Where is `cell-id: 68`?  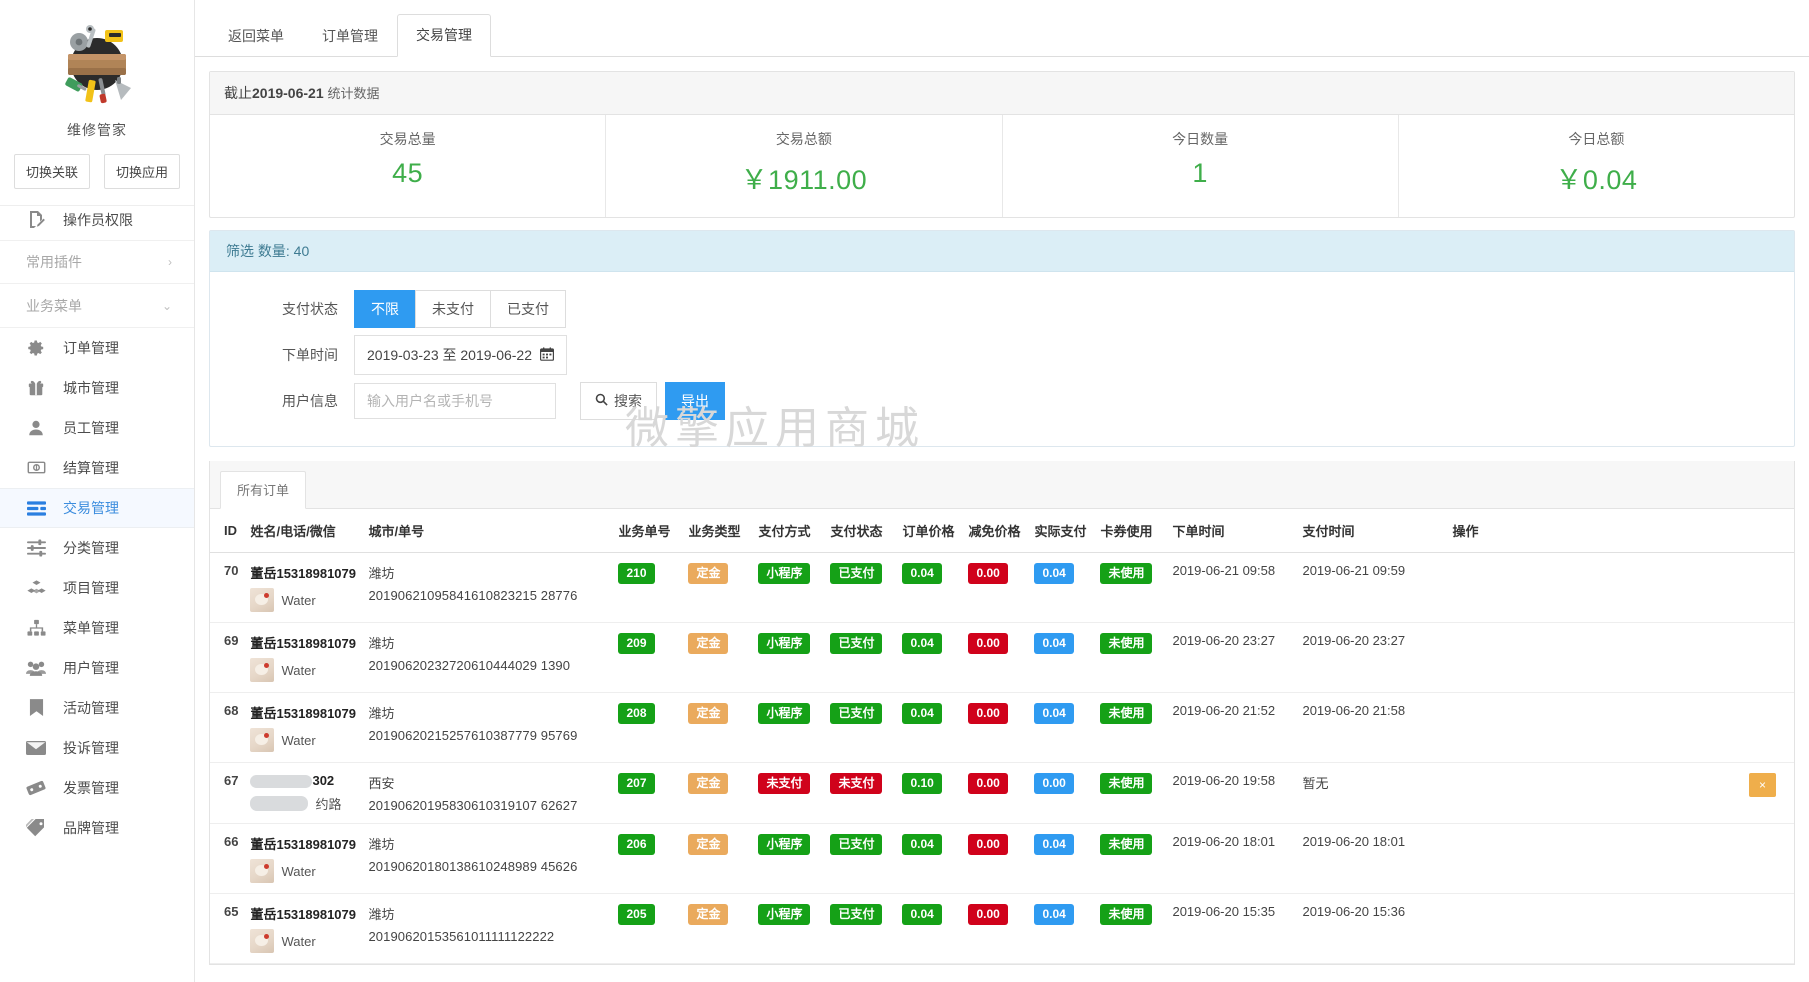 cell-id: 68 is located at coordinates (227, 727).